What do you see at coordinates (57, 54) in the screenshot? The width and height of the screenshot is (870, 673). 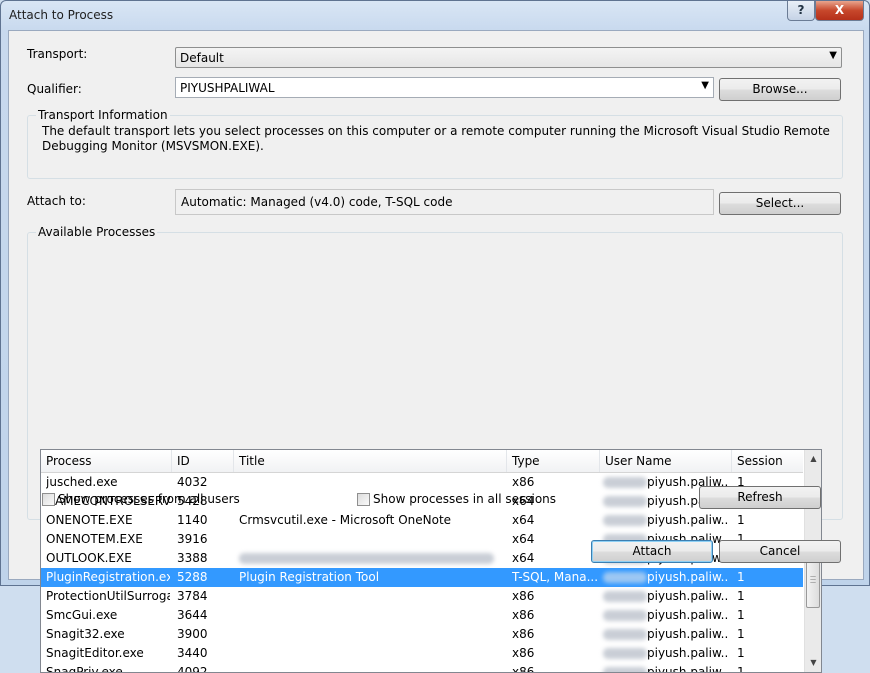 I see `transport-label: Transport:` at bounding box center [57, 54].